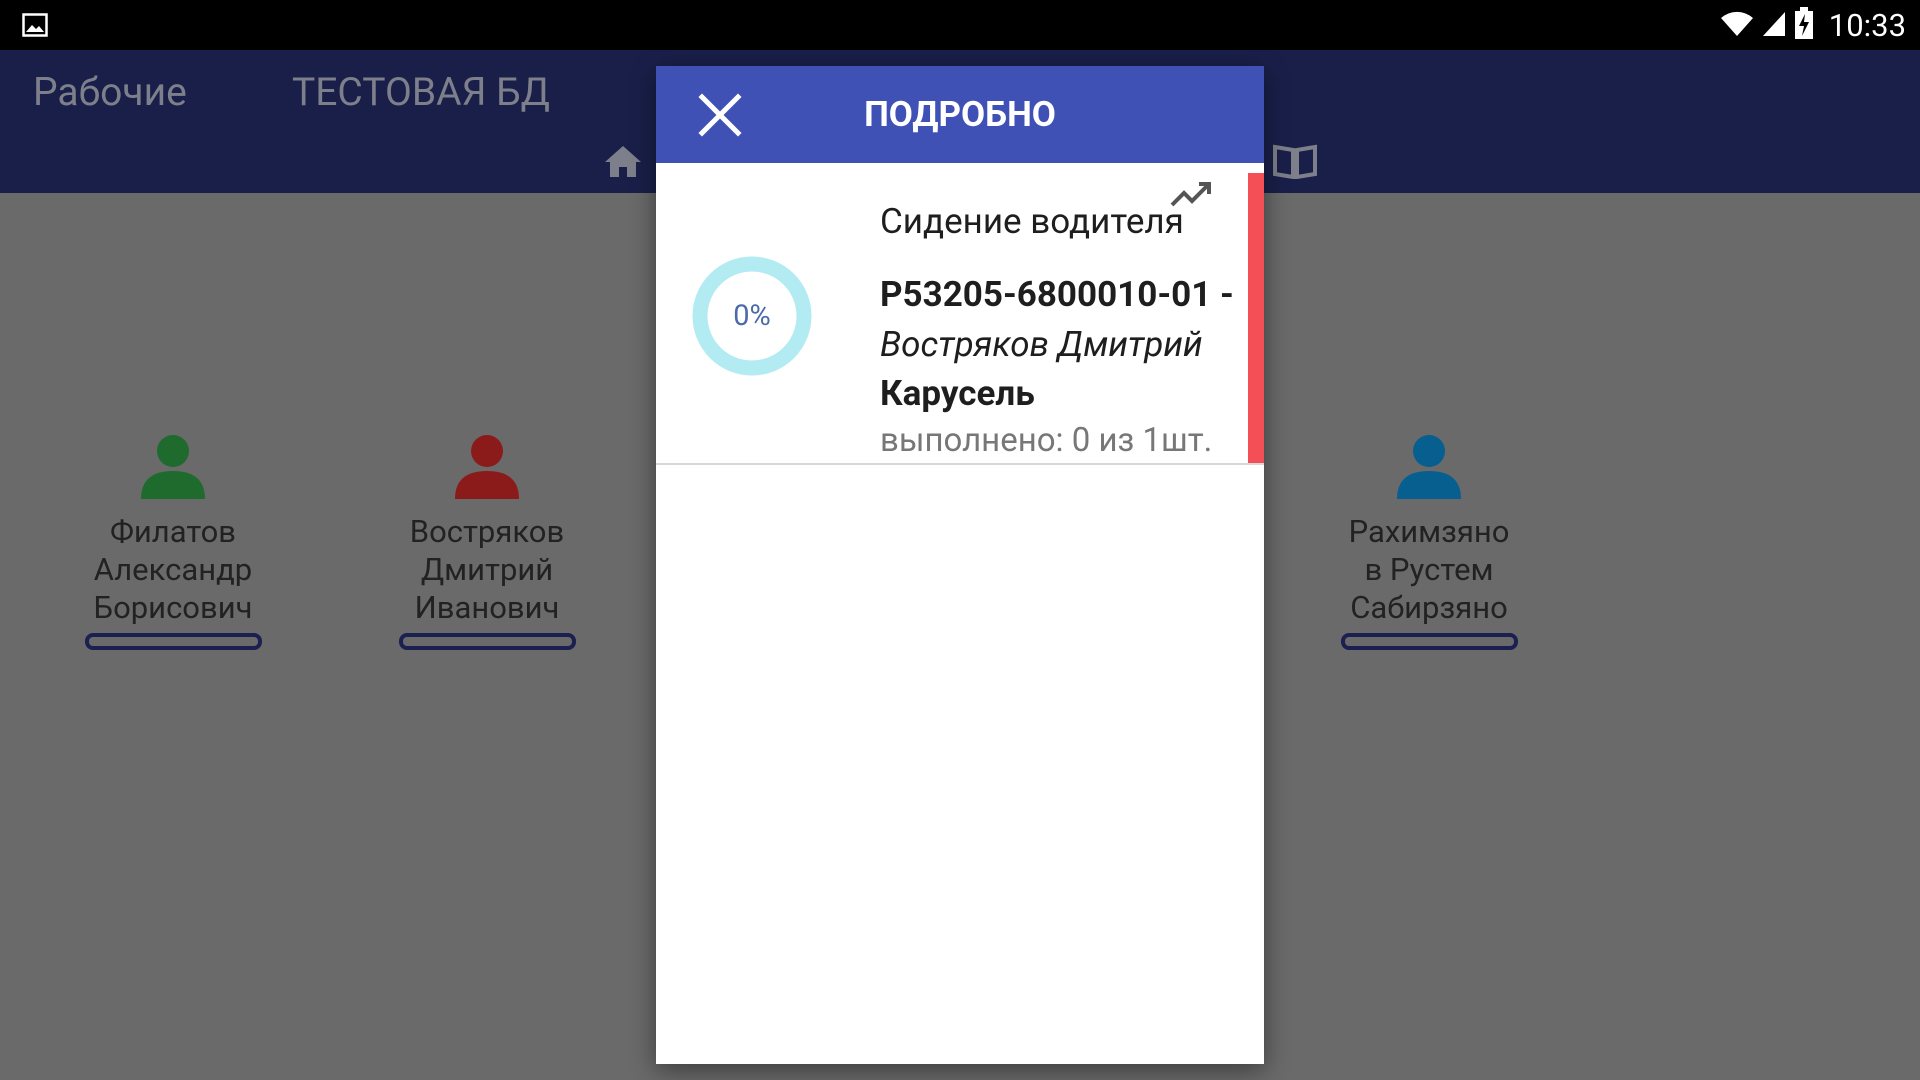 This screenshot has height=1080, width=1920. What do you see at coordinates (1057, 294) in the screenshot?
I see `task-code: Р53205-6800010-01 -` at bounding box center [1057, 294].